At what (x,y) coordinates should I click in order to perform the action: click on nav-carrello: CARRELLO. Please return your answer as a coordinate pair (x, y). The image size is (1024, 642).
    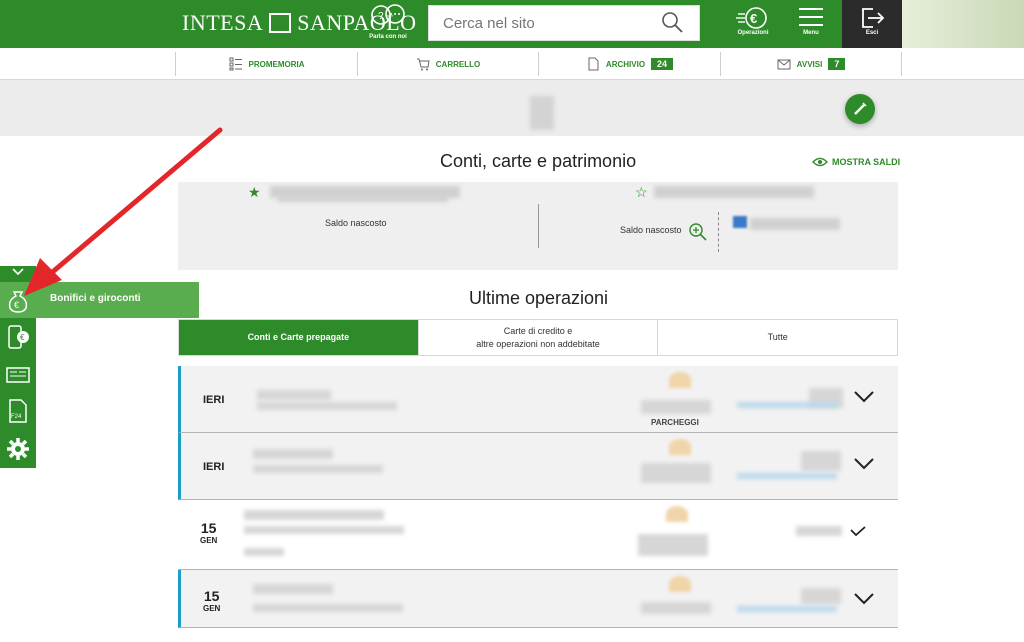
    Looking at the image, I should click on (447, 64).